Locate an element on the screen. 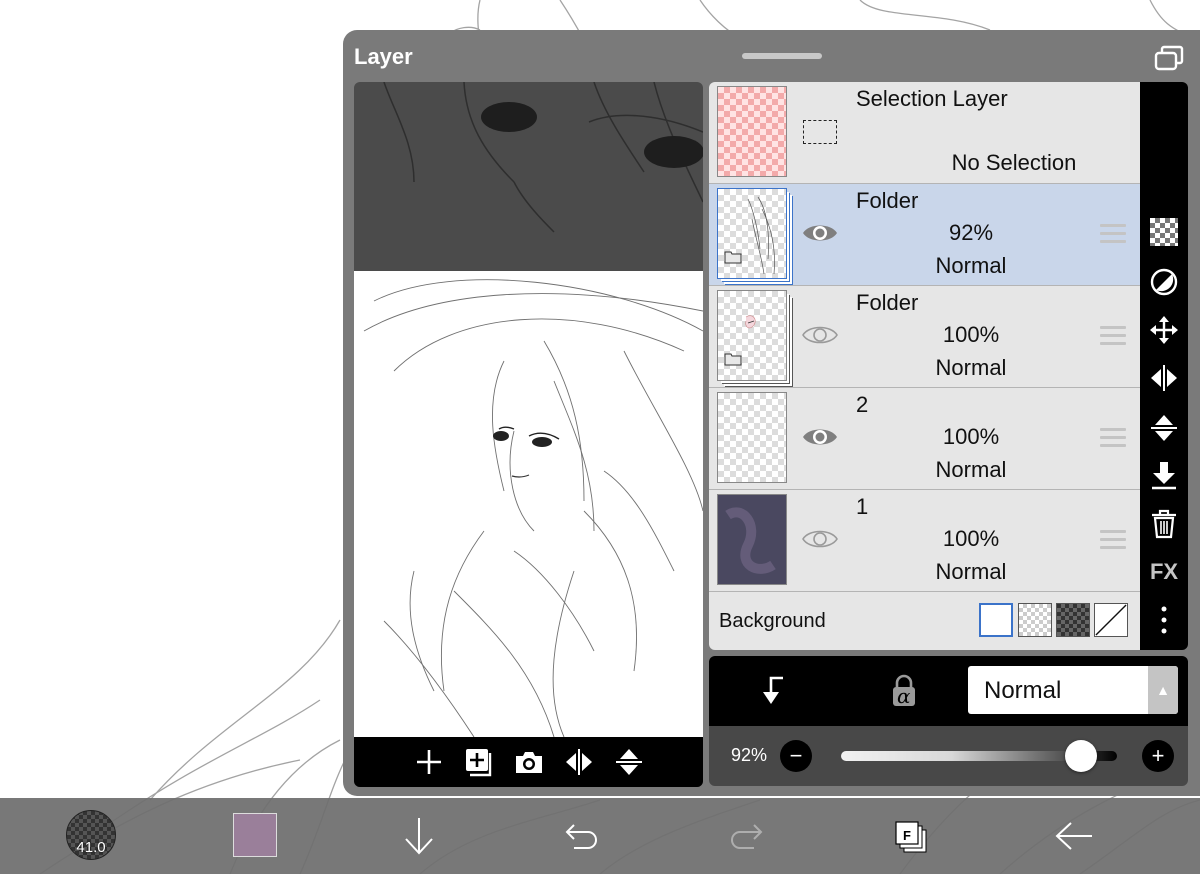  undo-icon is located at coordinates (581, 836).